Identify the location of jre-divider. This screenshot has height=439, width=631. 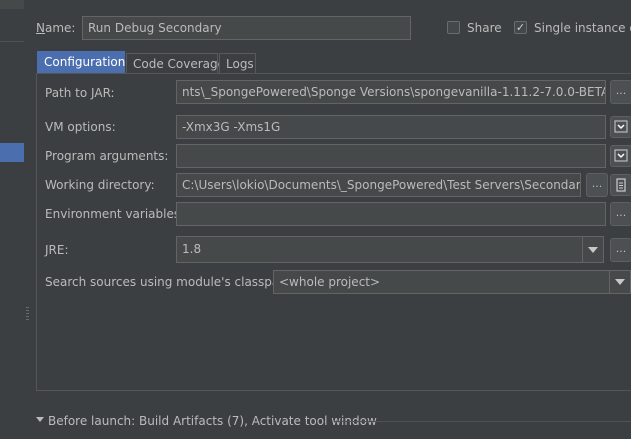
(582, 249).